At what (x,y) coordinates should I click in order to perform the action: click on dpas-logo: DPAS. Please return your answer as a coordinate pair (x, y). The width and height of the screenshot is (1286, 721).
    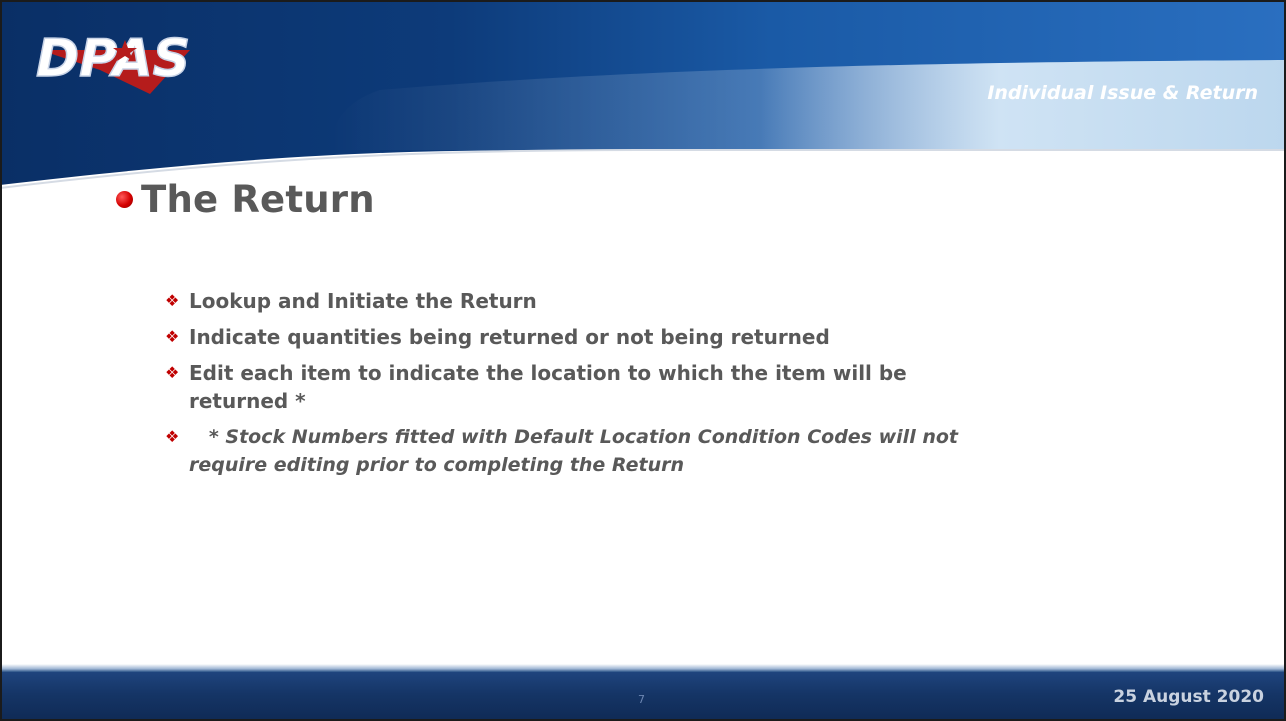
    Looking at the image, I should click on (113, 61).